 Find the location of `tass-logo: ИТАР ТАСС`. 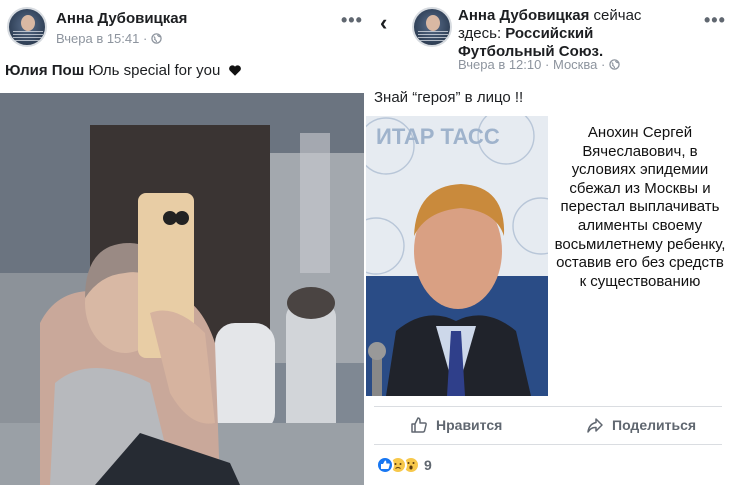

tass-logo: ИТАР ТАСС is located at coordinates (438, 136).